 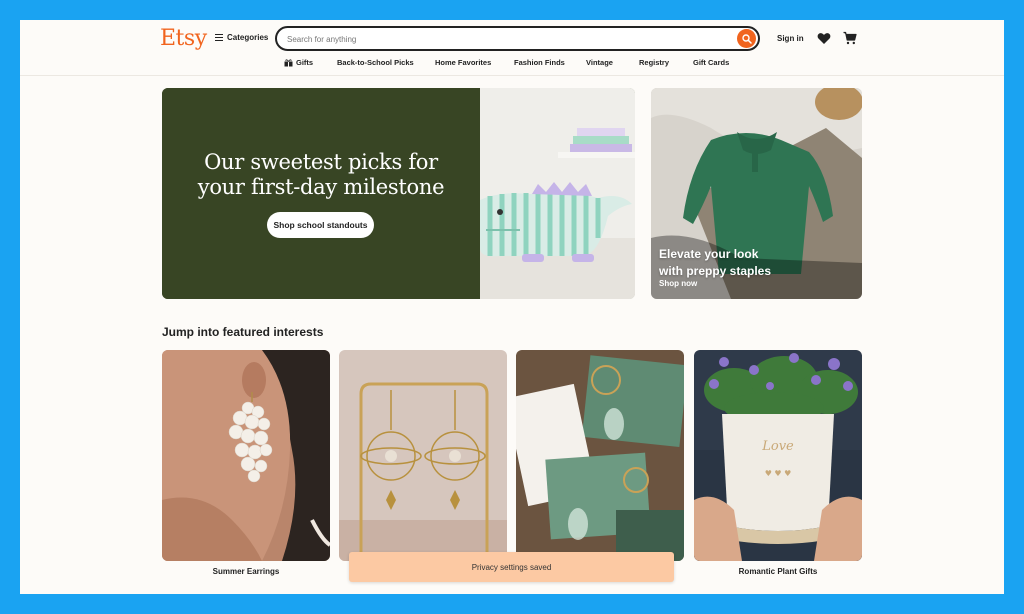 I want to click on nav-item-back-to-school: Back-to-School Picks, so click(x=375, y=62).